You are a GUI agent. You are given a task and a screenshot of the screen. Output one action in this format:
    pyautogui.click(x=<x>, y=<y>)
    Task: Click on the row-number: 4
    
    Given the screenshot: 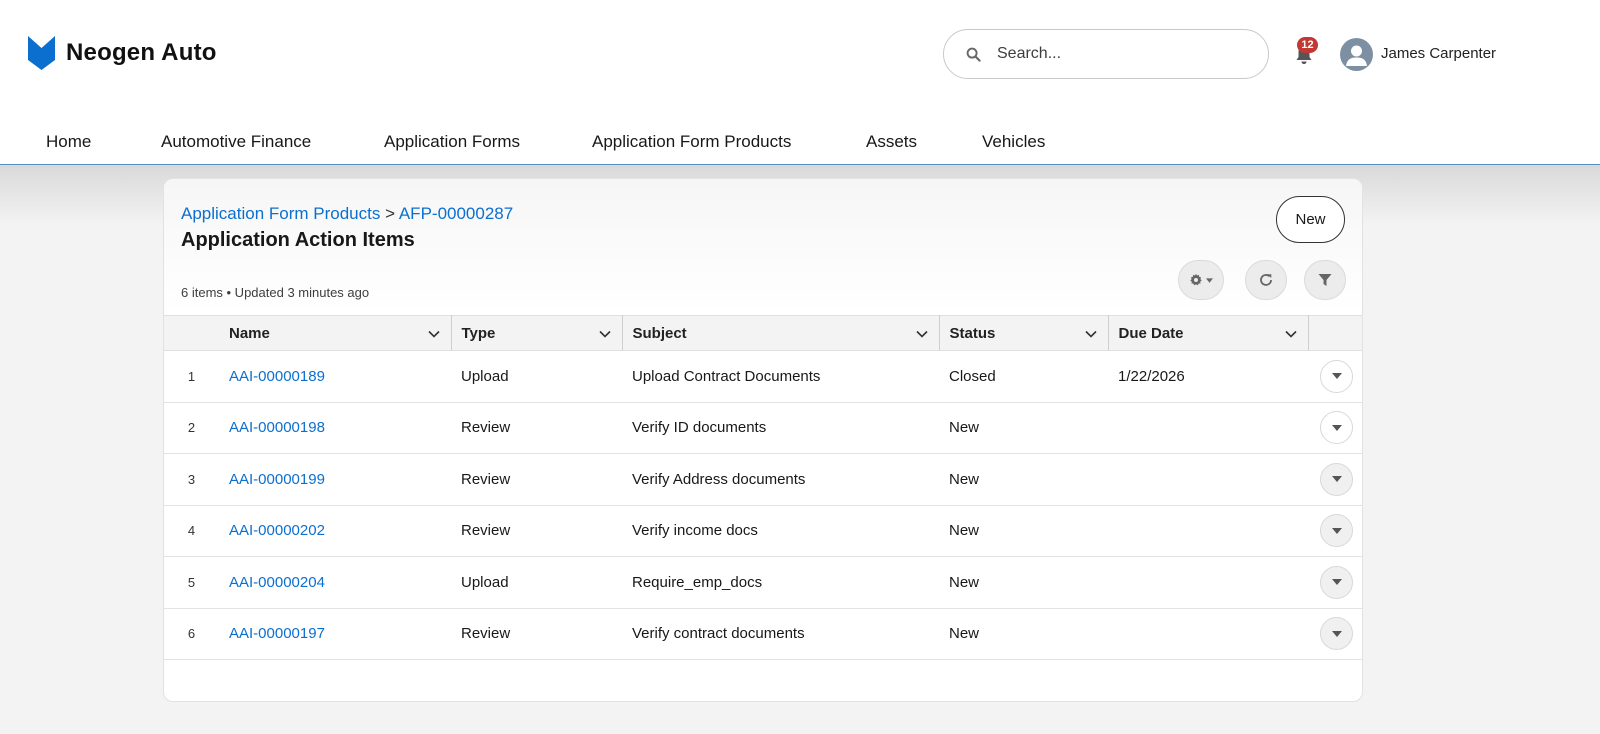 What is the action you would take?
    pyautogui.click(x=191, y=531)
    